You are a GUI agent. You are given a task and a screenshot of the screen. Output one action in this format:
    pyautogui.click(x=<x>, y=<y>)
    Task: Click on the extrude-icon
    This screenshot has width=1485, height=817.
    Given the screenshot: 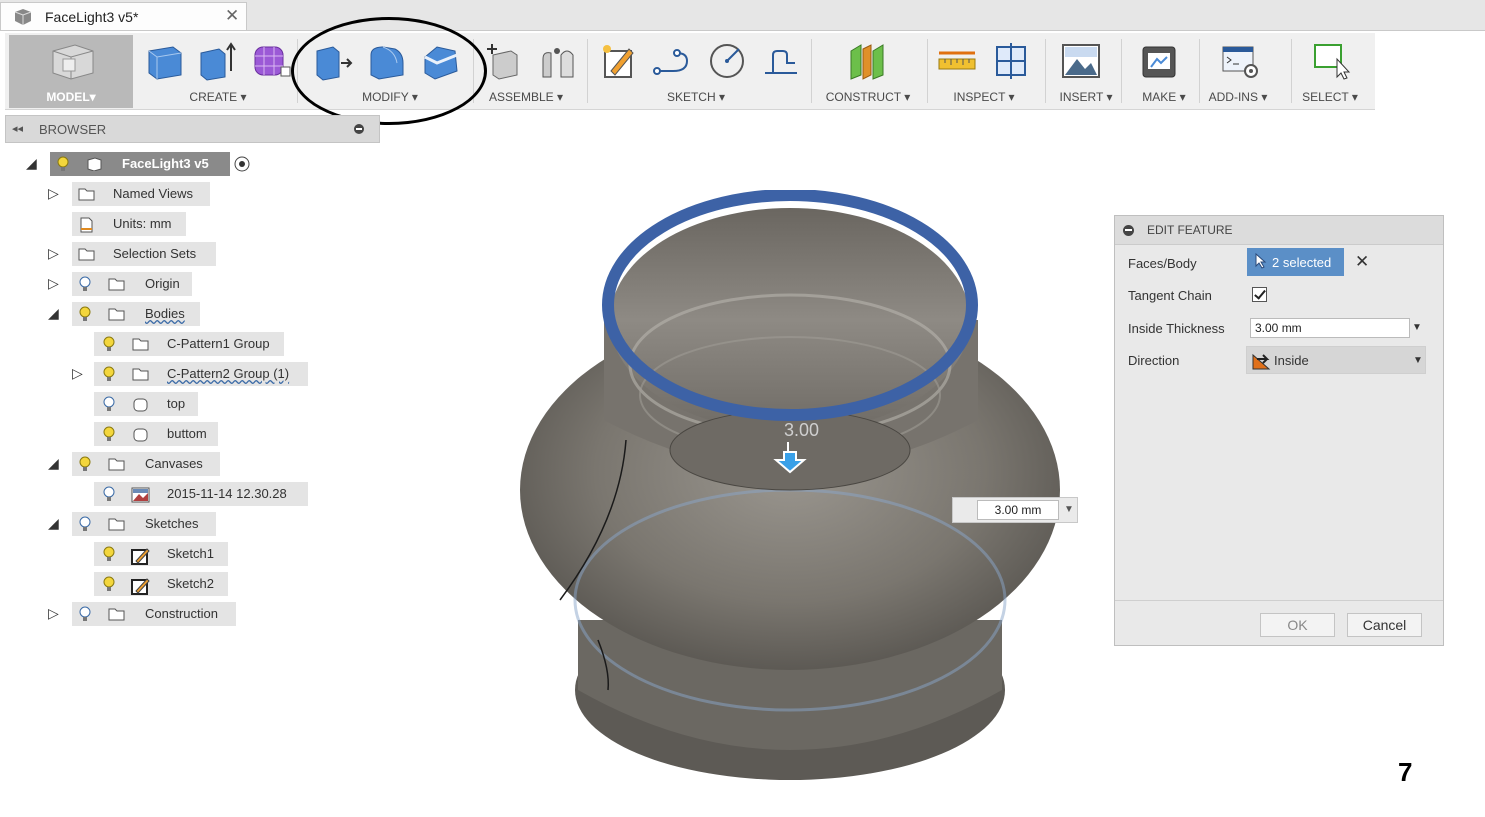 What is the action you would take?
    pyautogui.click(x=217, y=61)
    